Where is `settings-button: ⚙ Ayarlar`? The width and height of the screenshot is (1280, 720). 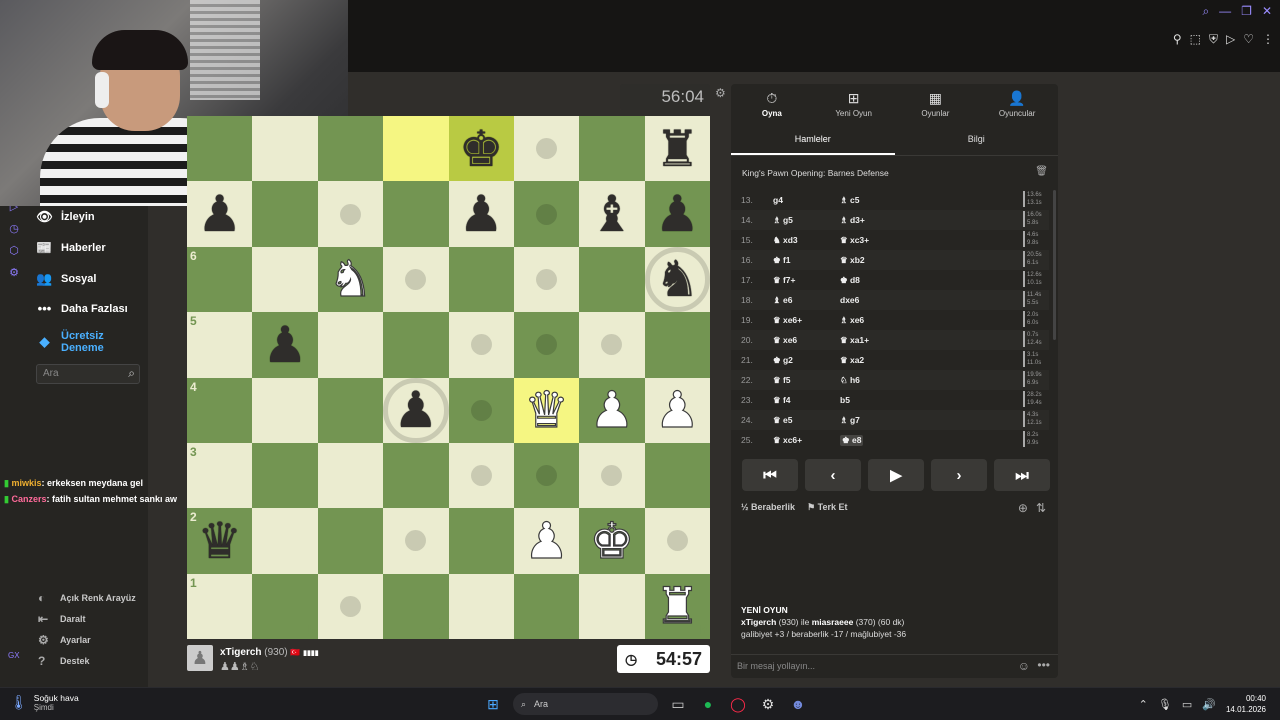
settings-button: ⚙ Ayarlar is located at coordinates (64, 640).